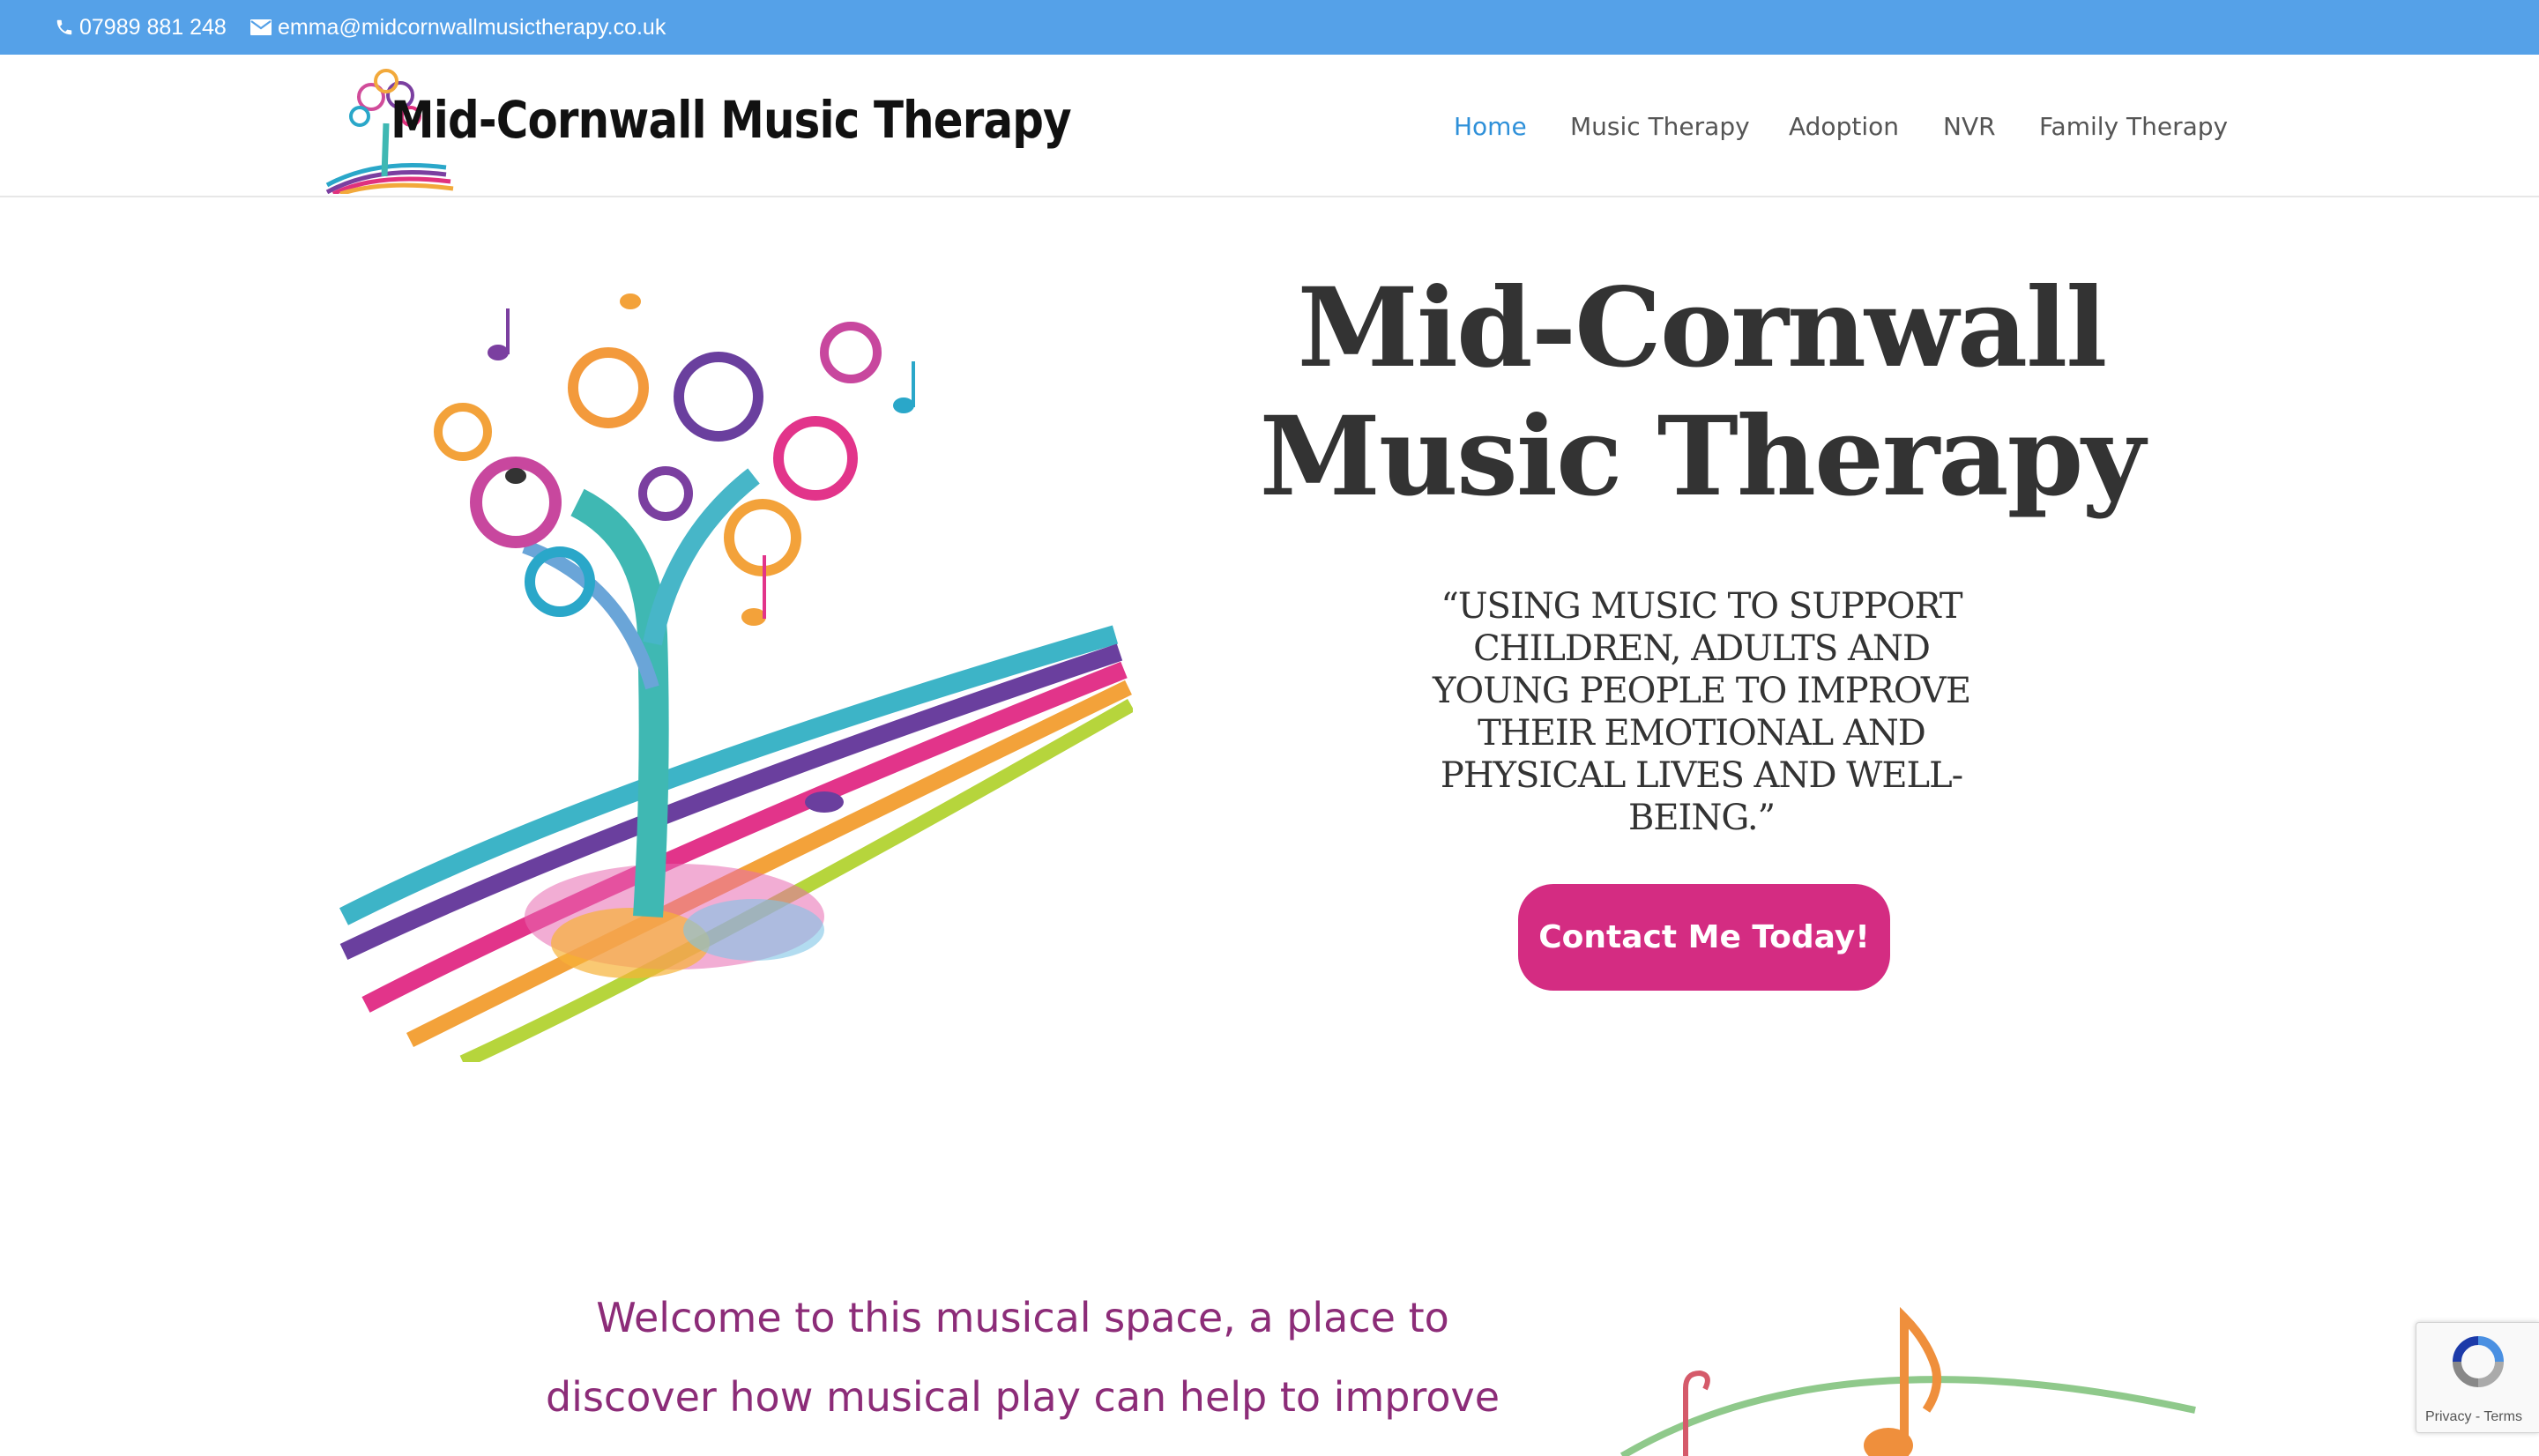  Describe the element at coordinates (261, 27) in the screenshot. I see `envelope-icon` at that location.